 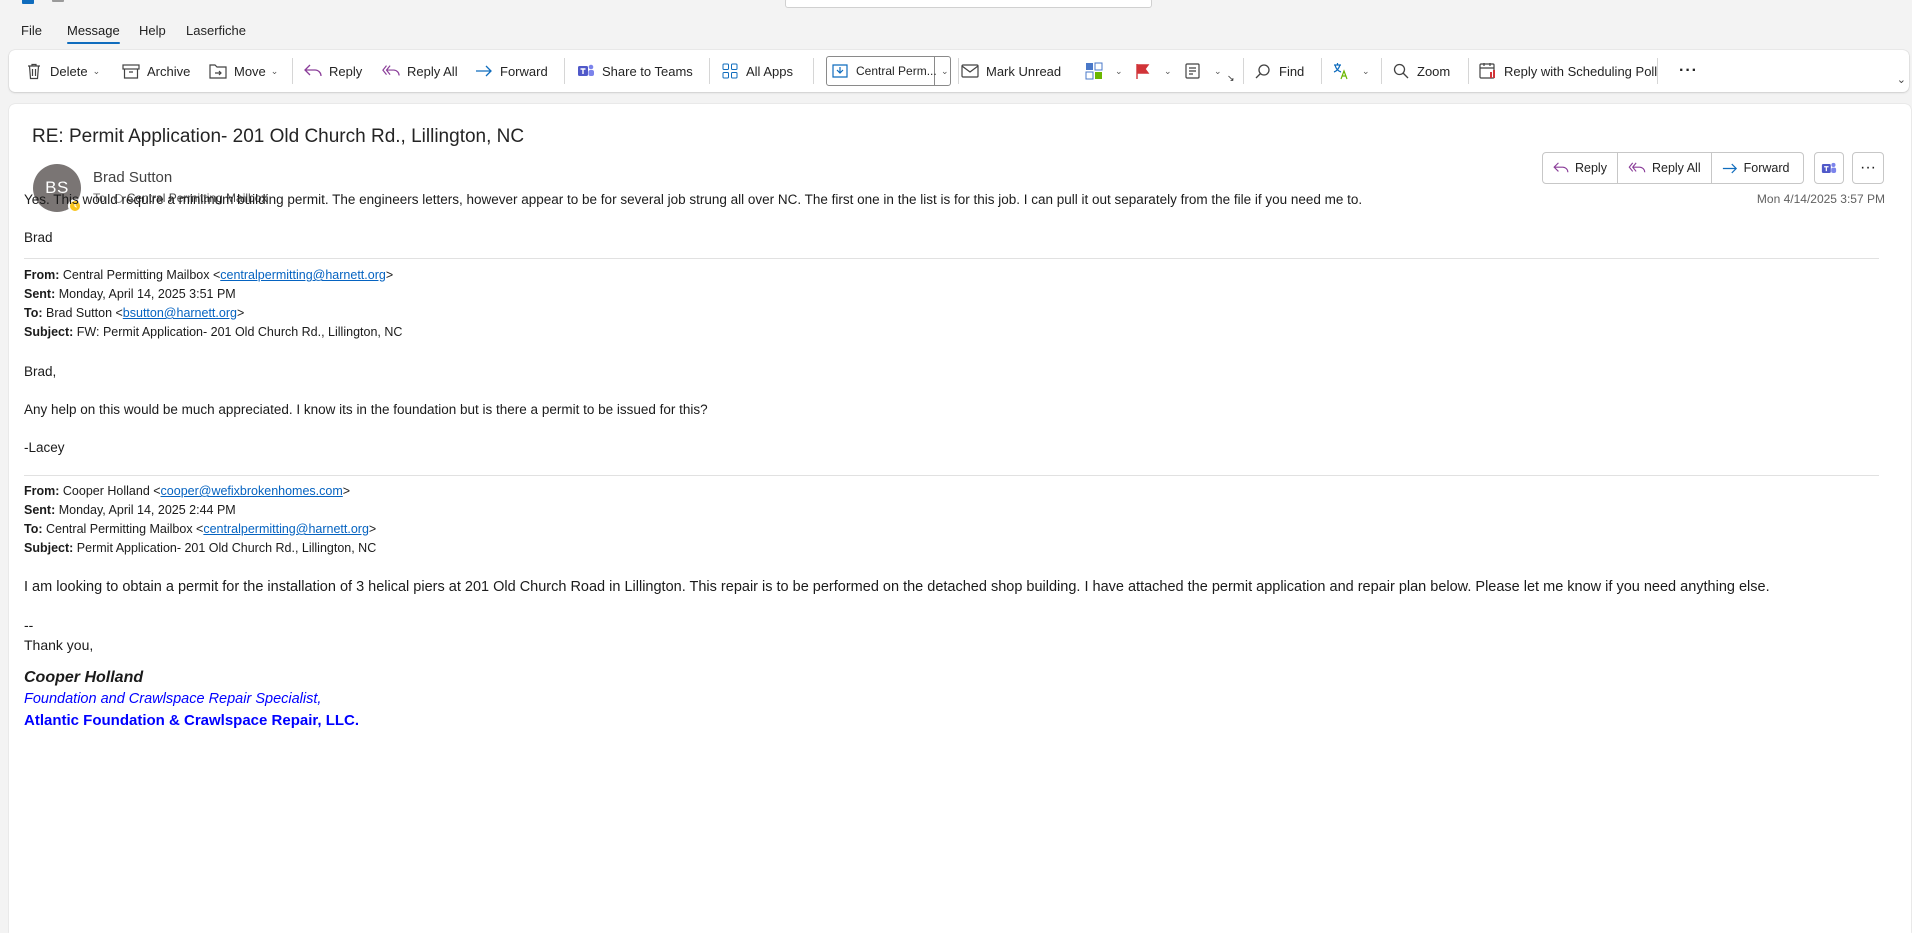 What do you see at coordinates (132, 177) in the screenshot?
I see `sender-name: Brad Sutton` at bounding box center [132, 177].